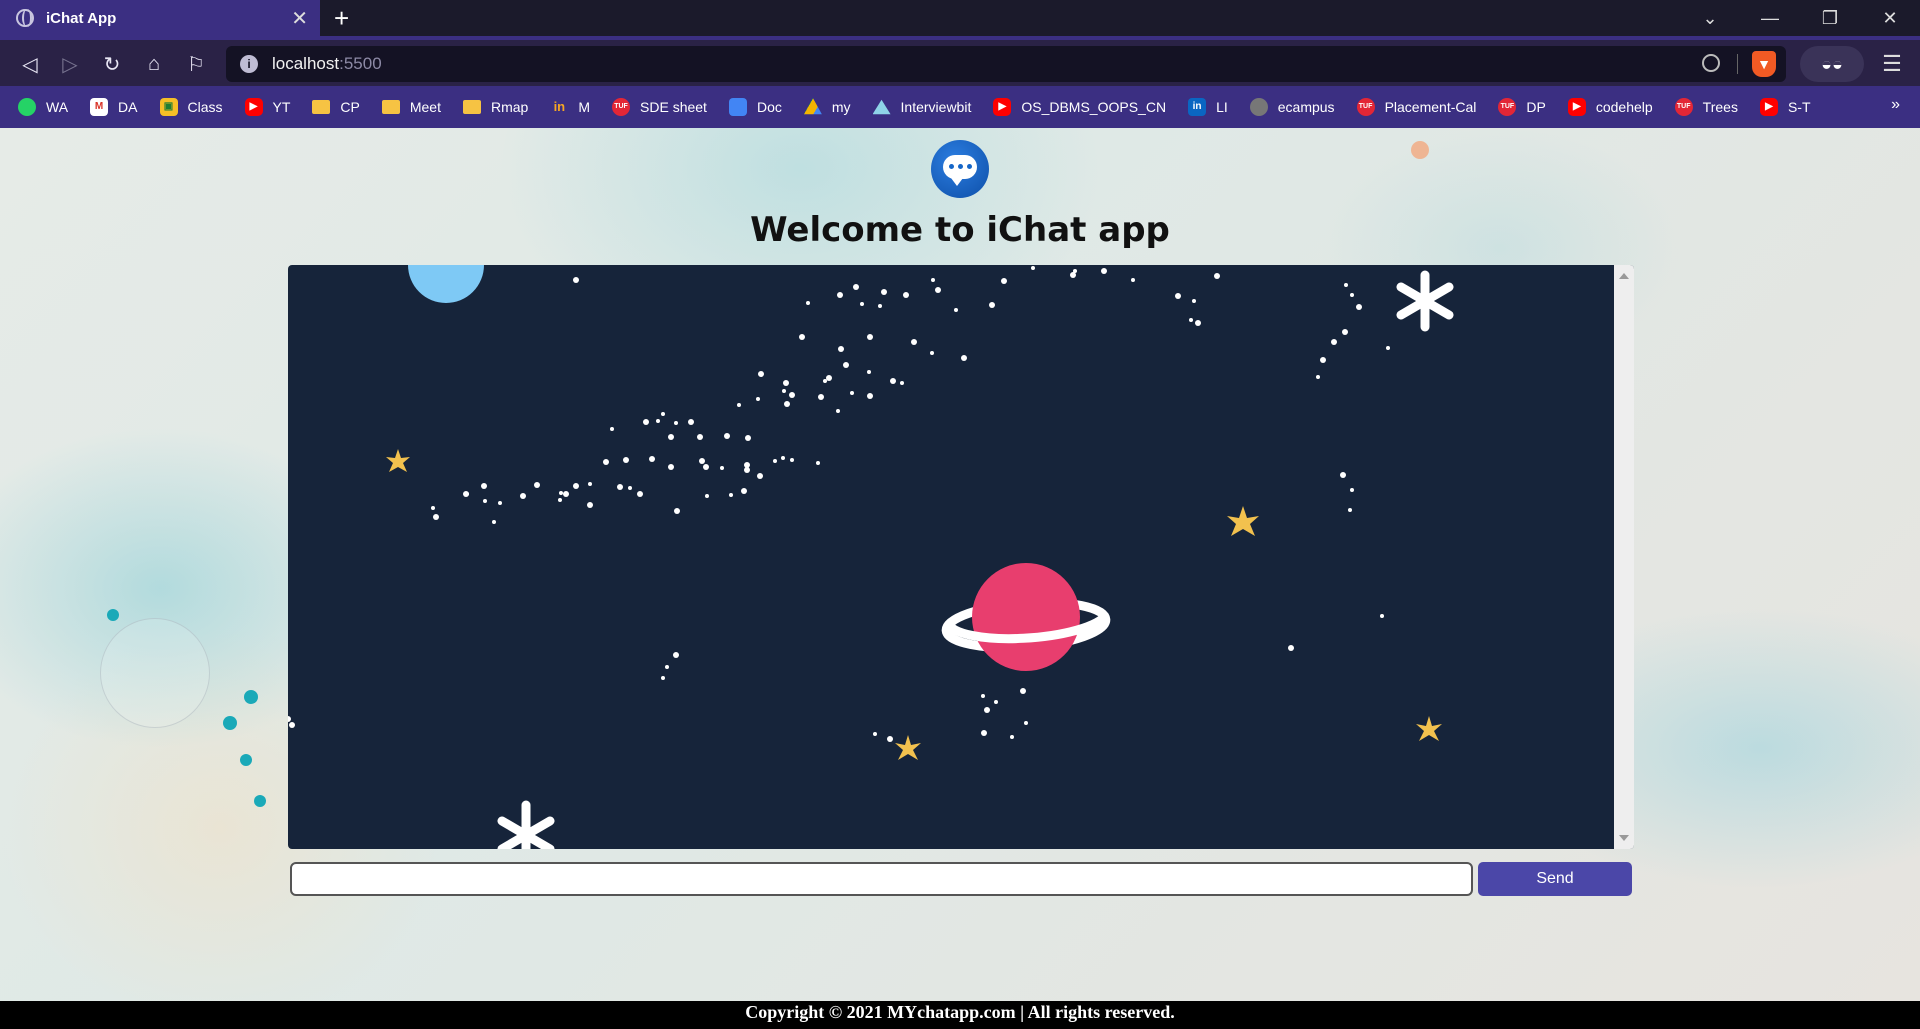 This screenshot has height=1029, width=1920. I want to click on bookmark-item: TUF Placement-Cal, so click(1416, 107).